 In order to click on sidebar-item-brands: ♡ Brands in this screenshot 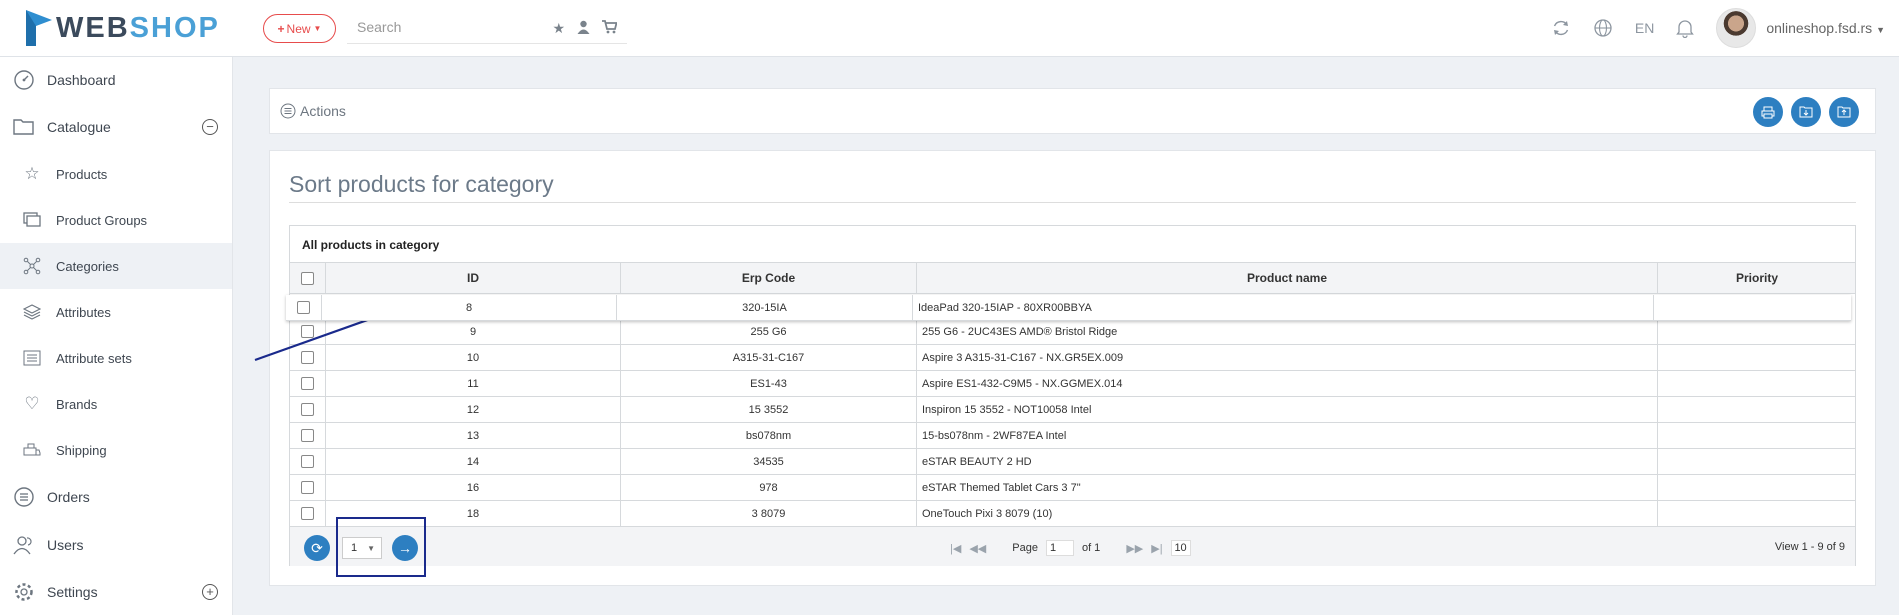, I will do `click(116, 404)`.